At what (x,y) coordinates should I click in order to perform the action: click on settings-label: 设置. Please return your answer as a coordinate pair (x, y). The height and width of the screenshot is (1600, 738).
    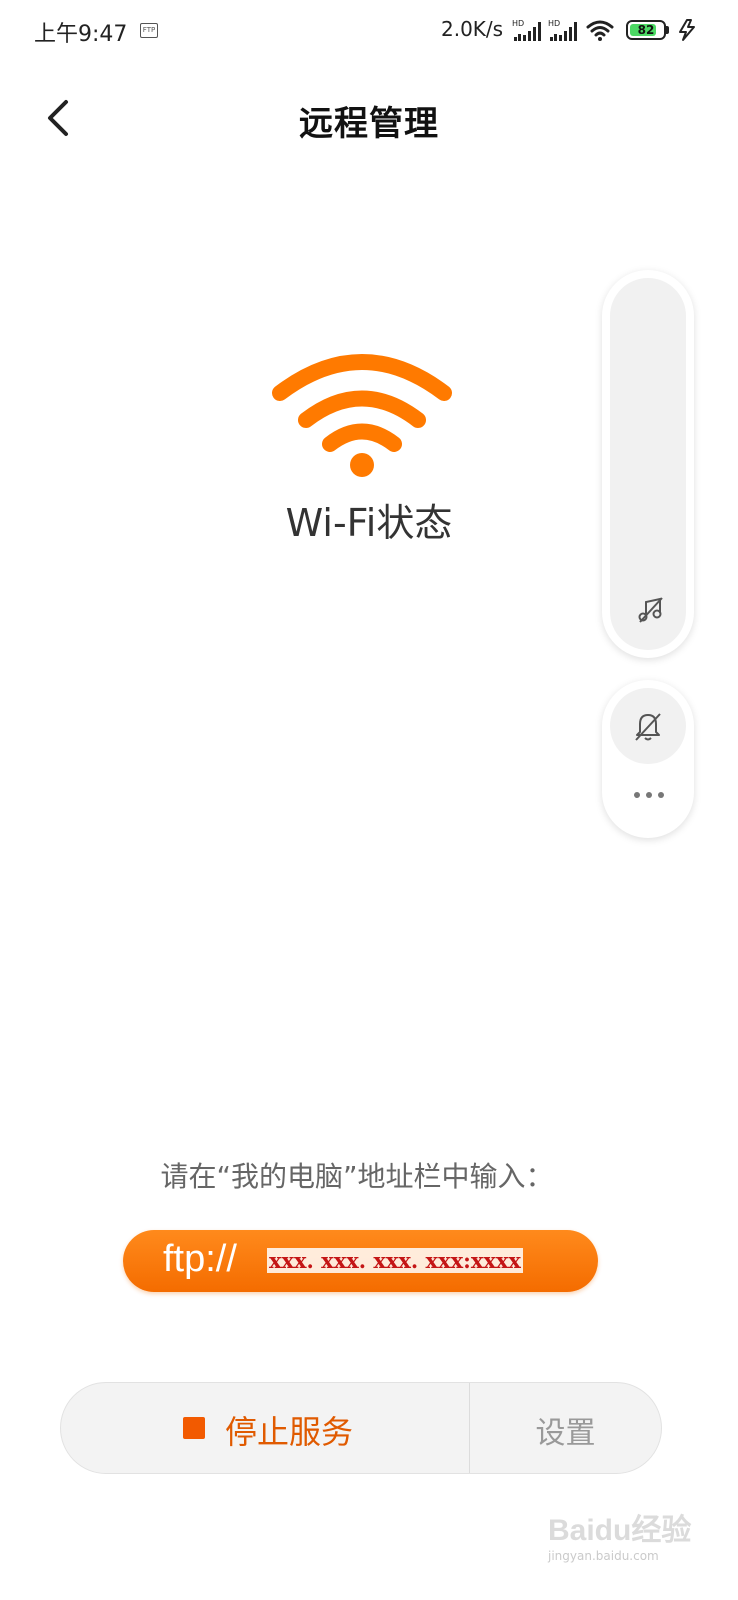
    Looking at the image, I should click on (565, 1433).